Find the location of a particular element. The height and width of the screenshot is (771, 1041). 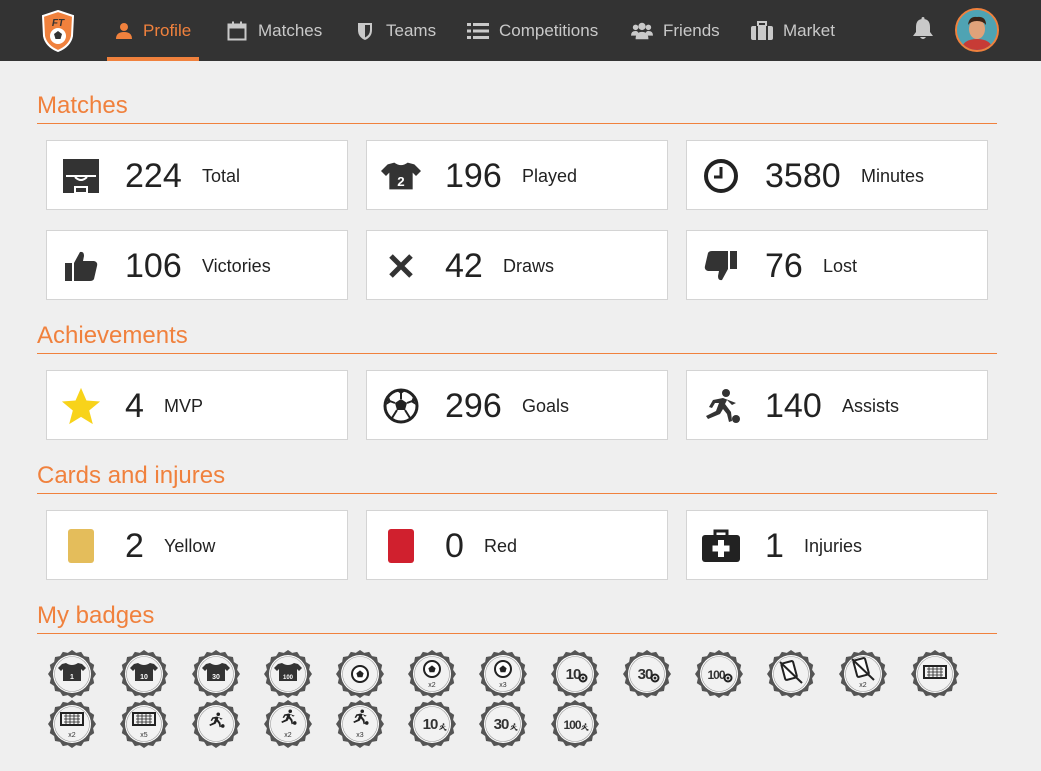

badge-goal-x5: x5 is located at coordinates (144, 724).